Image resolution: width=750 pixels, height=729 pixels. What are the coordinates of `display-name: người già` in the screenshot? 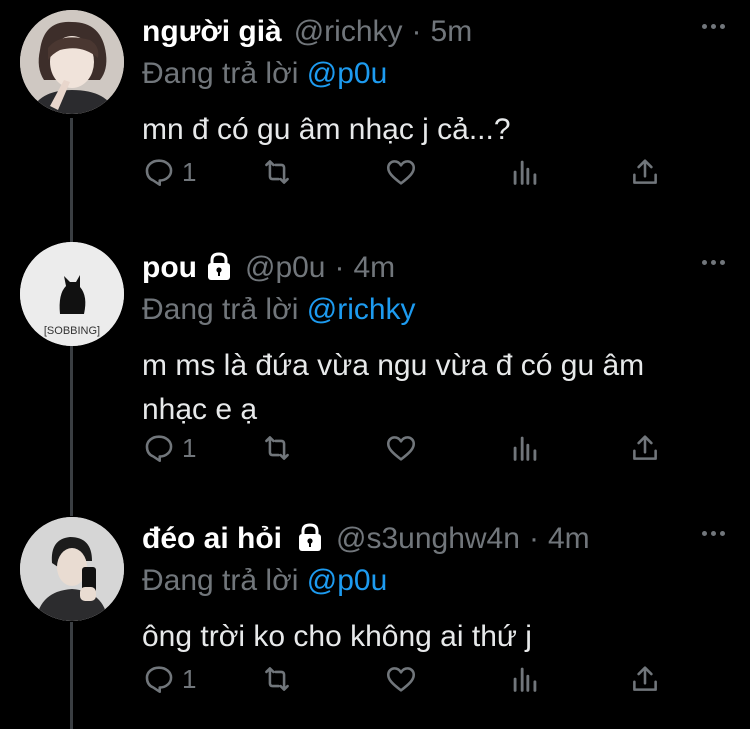 It's located at (212, 32).